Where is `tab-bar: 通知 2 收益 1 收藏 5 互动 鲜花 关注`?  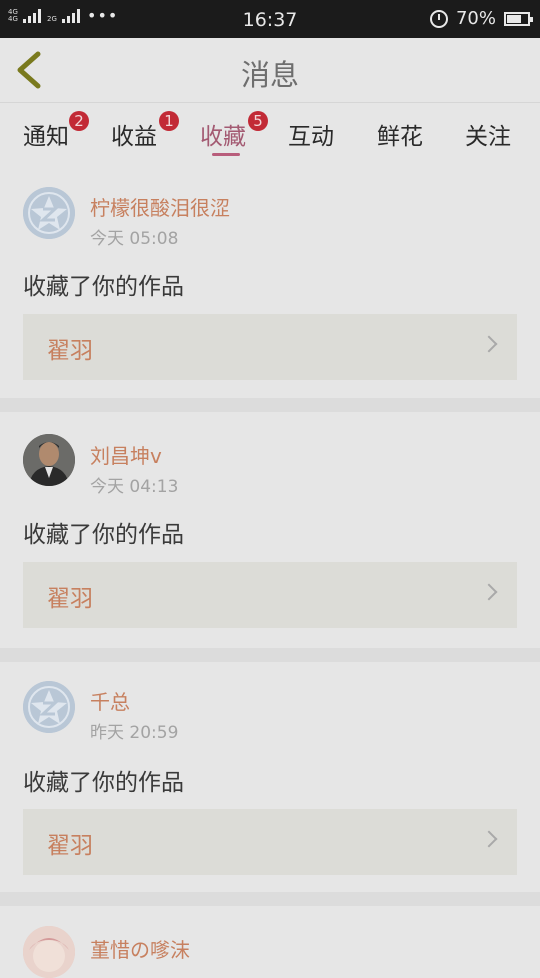
tab-bar: 通知 2 收益 1 收藏 5 互动 鲜花 关注 is located at coordinates (270, 131).